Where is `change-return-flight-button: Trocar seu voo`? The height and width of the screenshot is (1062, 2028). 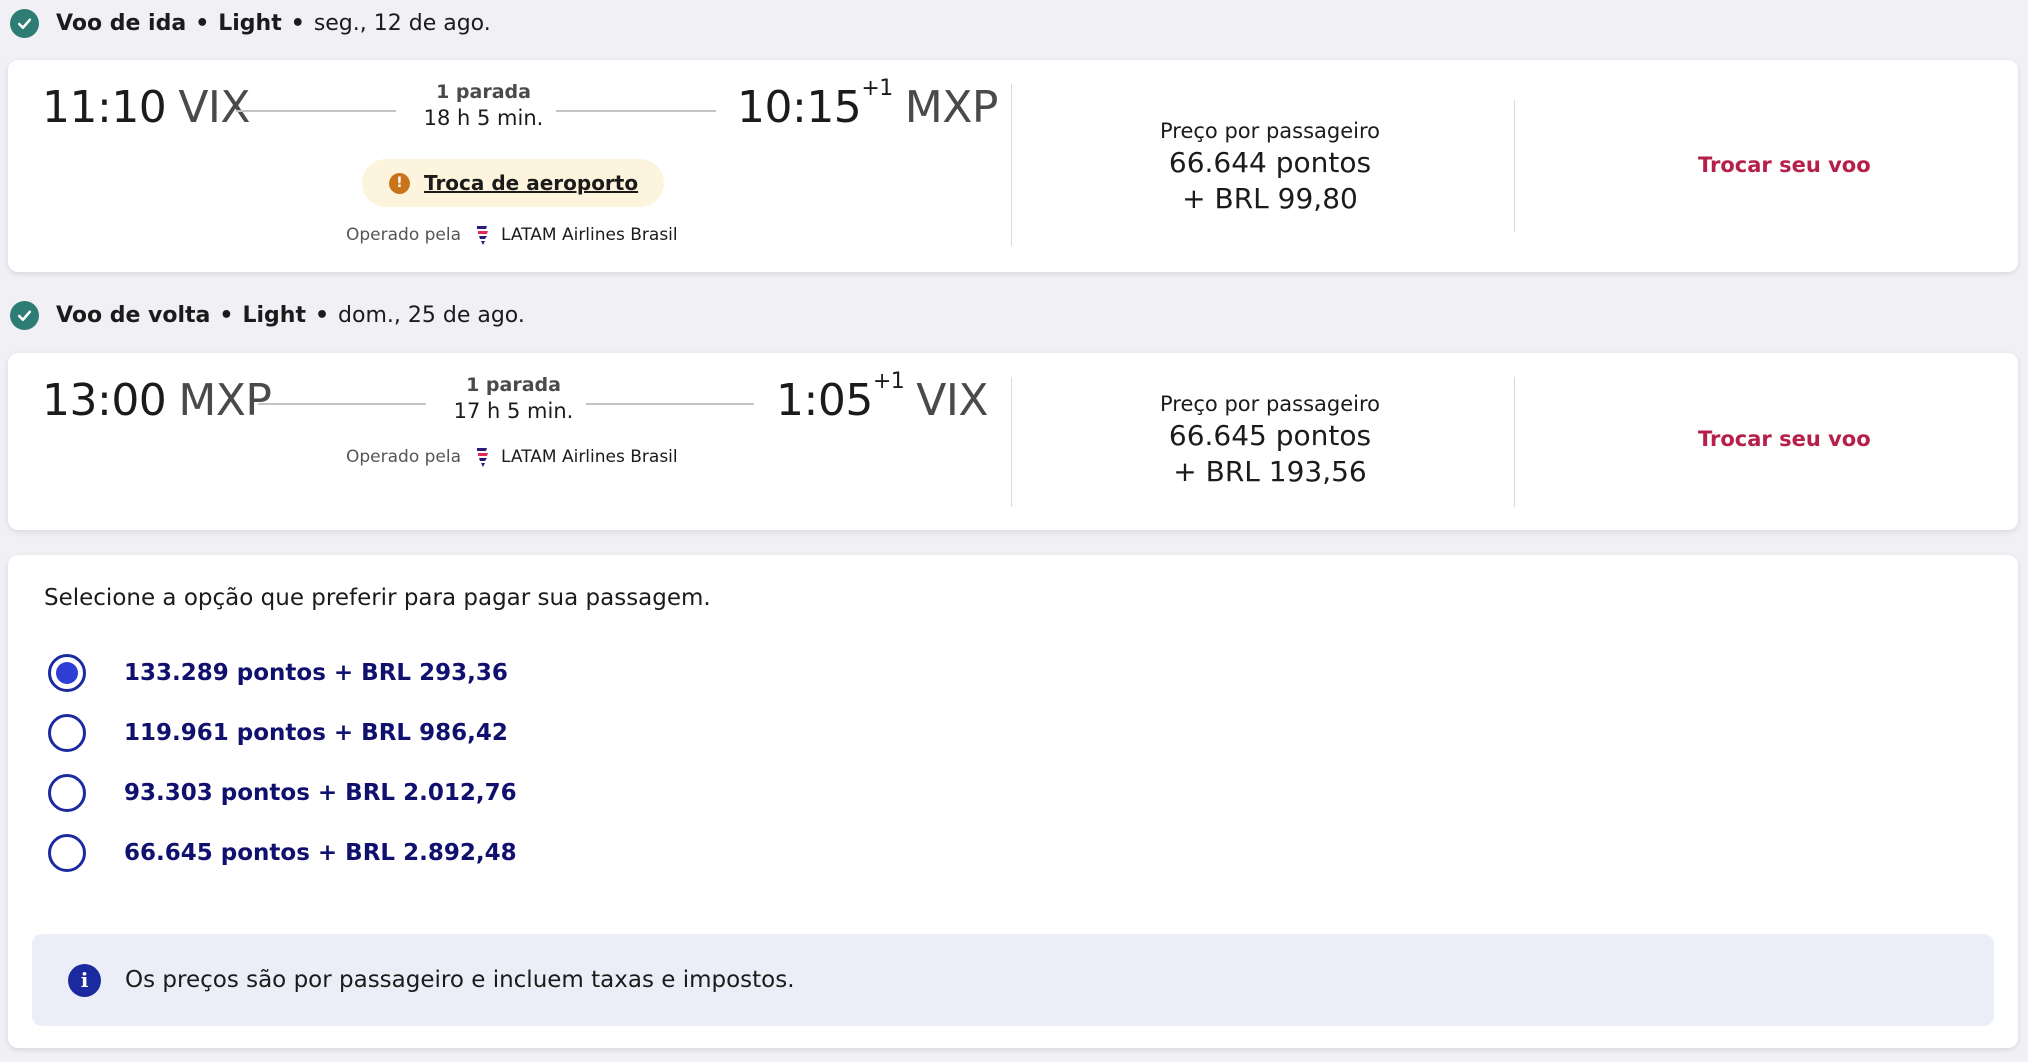
change-return-flight-button: Trocar seu voo is located at coordinates (1784, 439).